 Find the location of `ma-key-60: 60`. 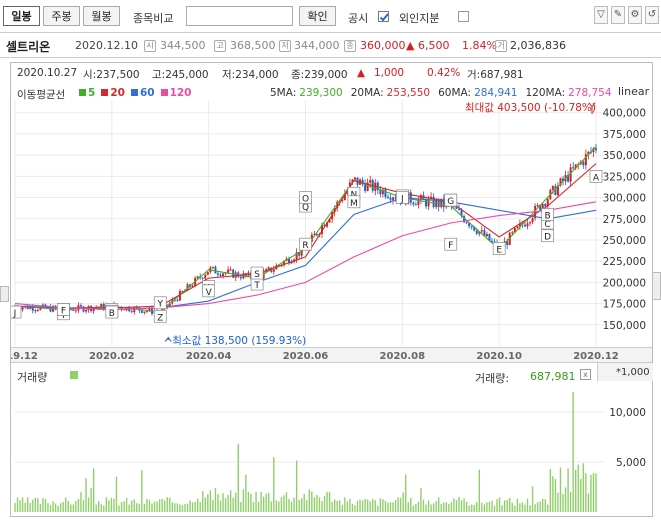

ma-key-60: 60 is located at coordinates (147, 93).